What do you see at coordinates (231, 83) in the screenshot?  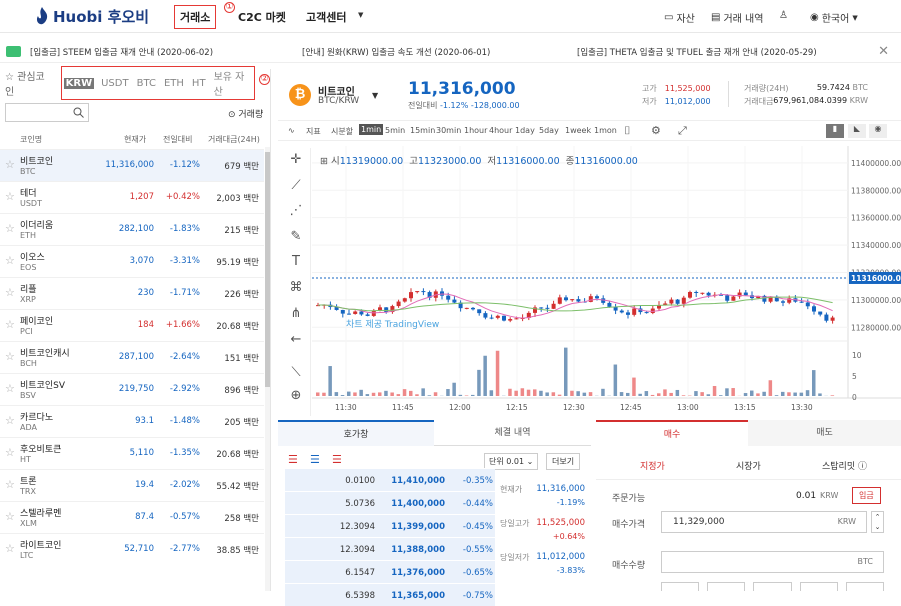 I see `tab-holdings: 보유 자산` at bounding box center [231, 83].